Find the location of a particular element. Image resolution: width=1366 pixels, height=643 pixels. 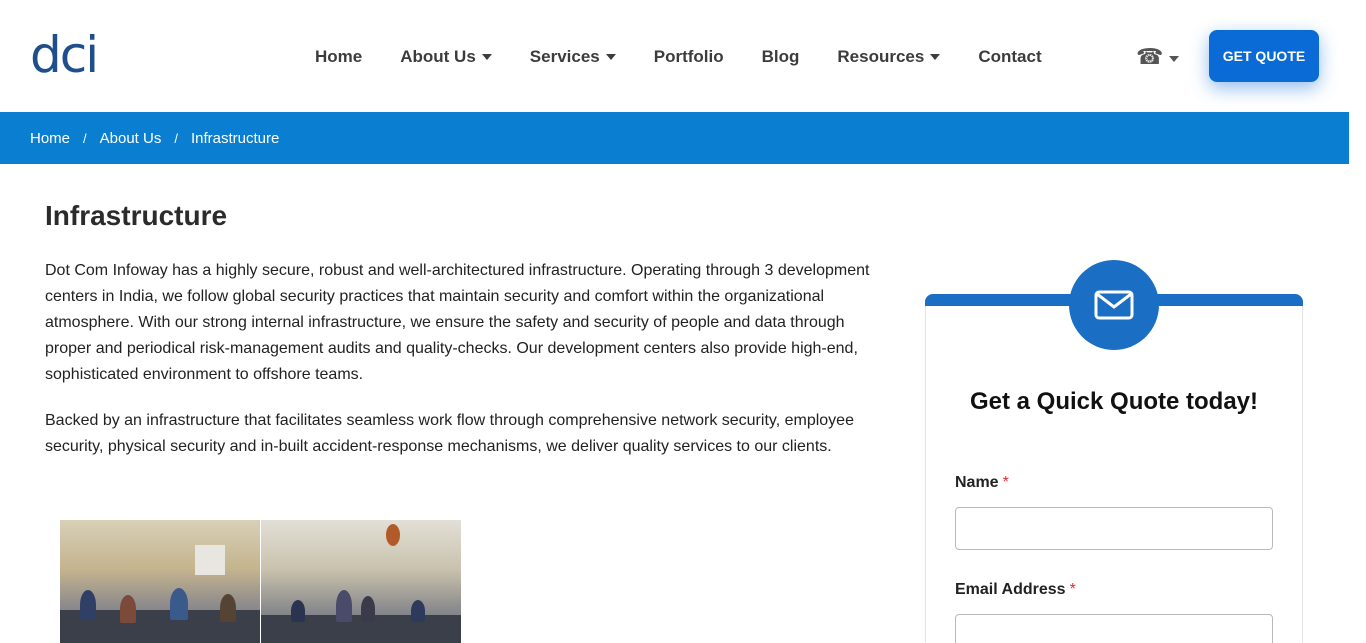

nav-blog-label: Blog is located at coordinates (780, 56).